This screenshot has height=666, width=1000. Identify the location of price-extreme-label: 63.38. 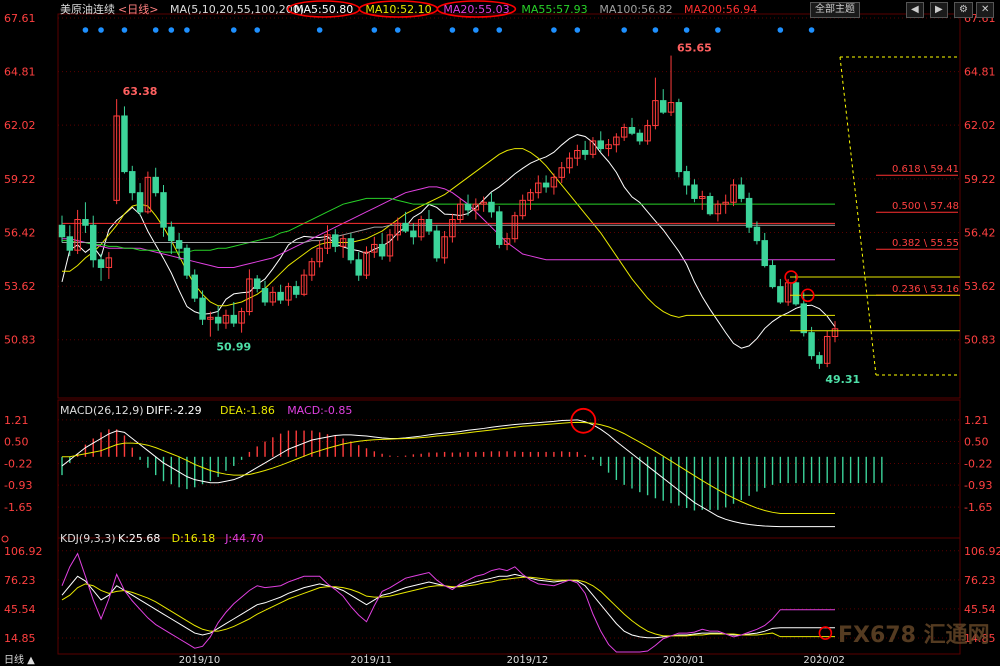
(140, 91).